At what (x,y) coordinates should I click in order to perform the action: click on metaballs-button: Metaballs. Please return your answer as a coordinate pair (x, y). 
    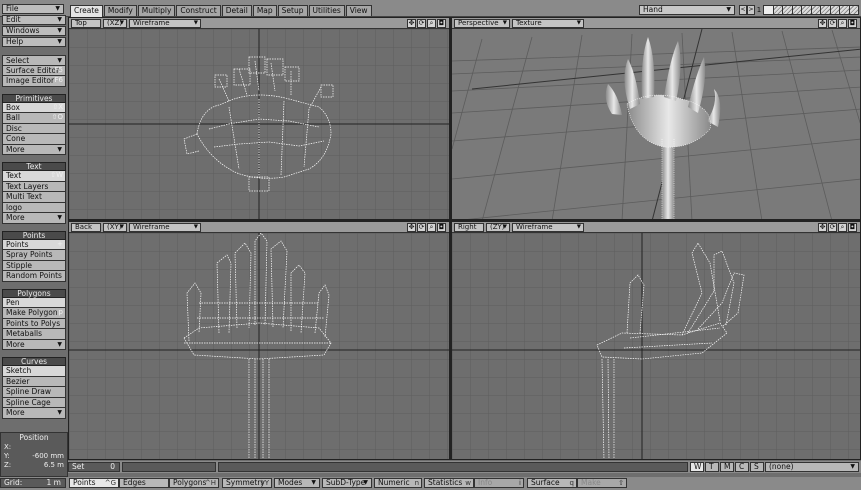
    Looking at the image, I should click on (34, 334).